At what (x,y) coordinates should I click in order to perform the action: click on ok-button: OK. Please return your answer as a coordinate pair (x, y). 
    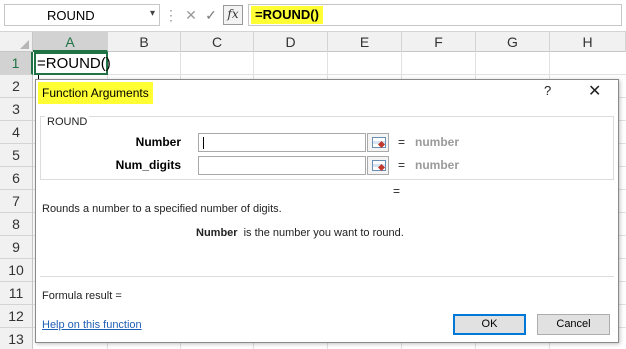
    Looking at the image, I should click on (489, 324).